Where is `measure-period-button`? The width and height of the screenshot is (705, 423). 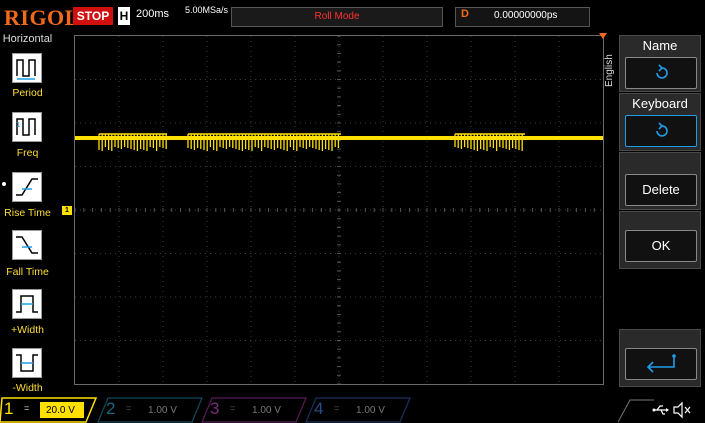 measure-period-button is located at coordinates (27, 68).